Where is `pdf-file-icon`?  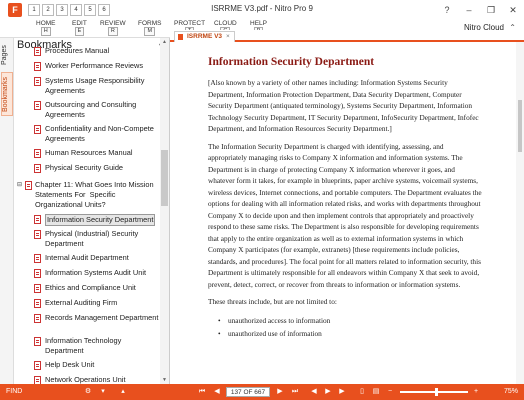
pdf-file-icon is located at coordinates (180, 37).